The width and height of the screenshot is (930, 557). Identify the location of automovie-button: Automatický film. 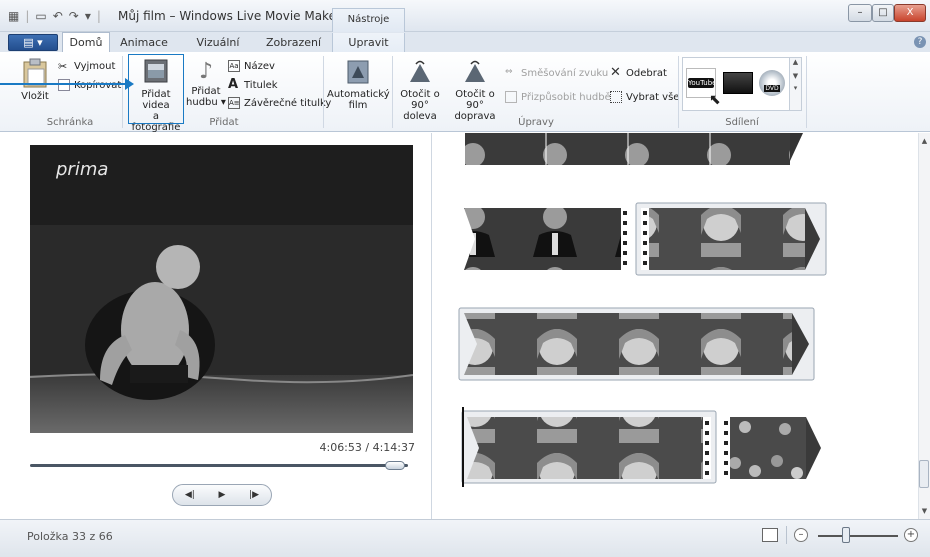
(358, 84).